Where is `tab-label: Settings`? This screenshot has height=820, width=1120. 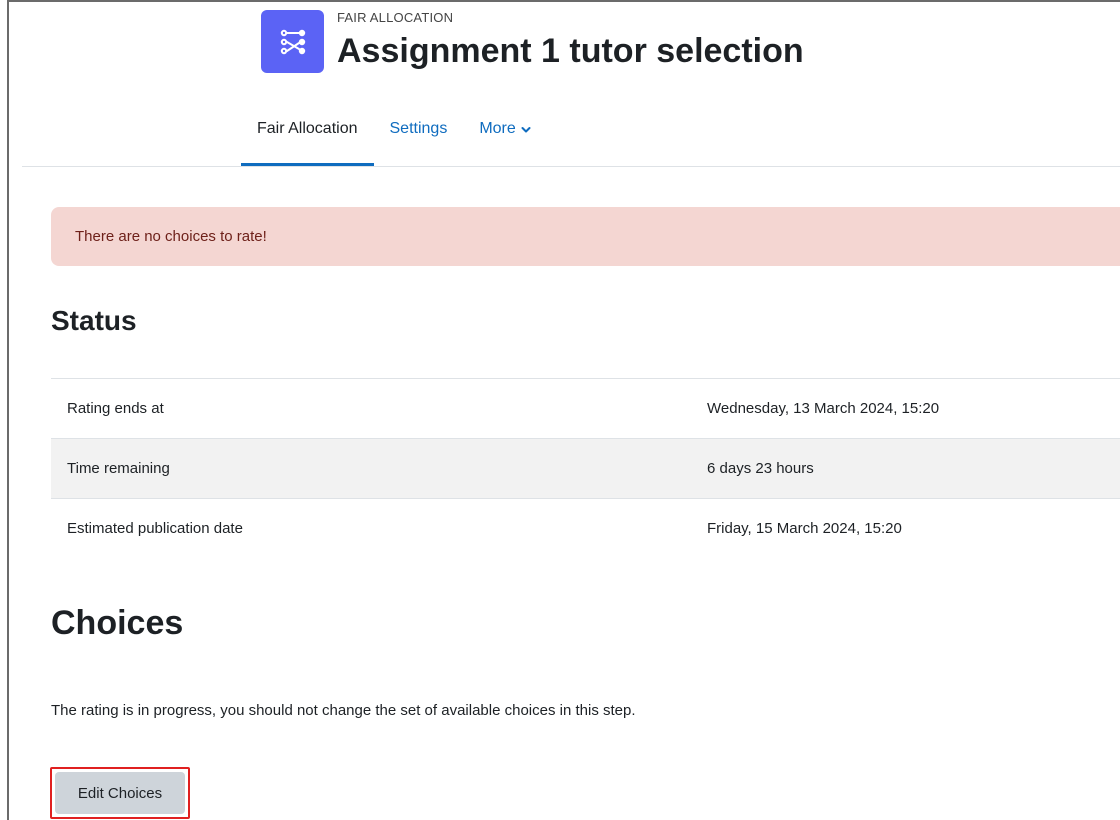 tab-label: Settings is located at coordinates (418, 128).